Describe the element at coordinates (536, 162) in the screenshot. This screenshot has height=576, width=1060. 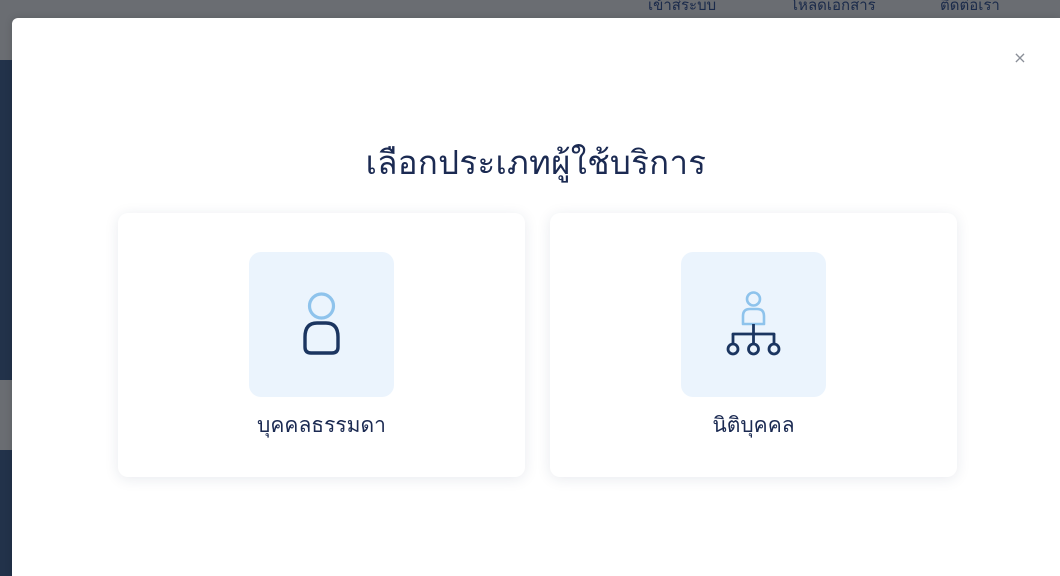
I see `modal-title: เลือกประเภทผู้ใช้บริการ` at that location.